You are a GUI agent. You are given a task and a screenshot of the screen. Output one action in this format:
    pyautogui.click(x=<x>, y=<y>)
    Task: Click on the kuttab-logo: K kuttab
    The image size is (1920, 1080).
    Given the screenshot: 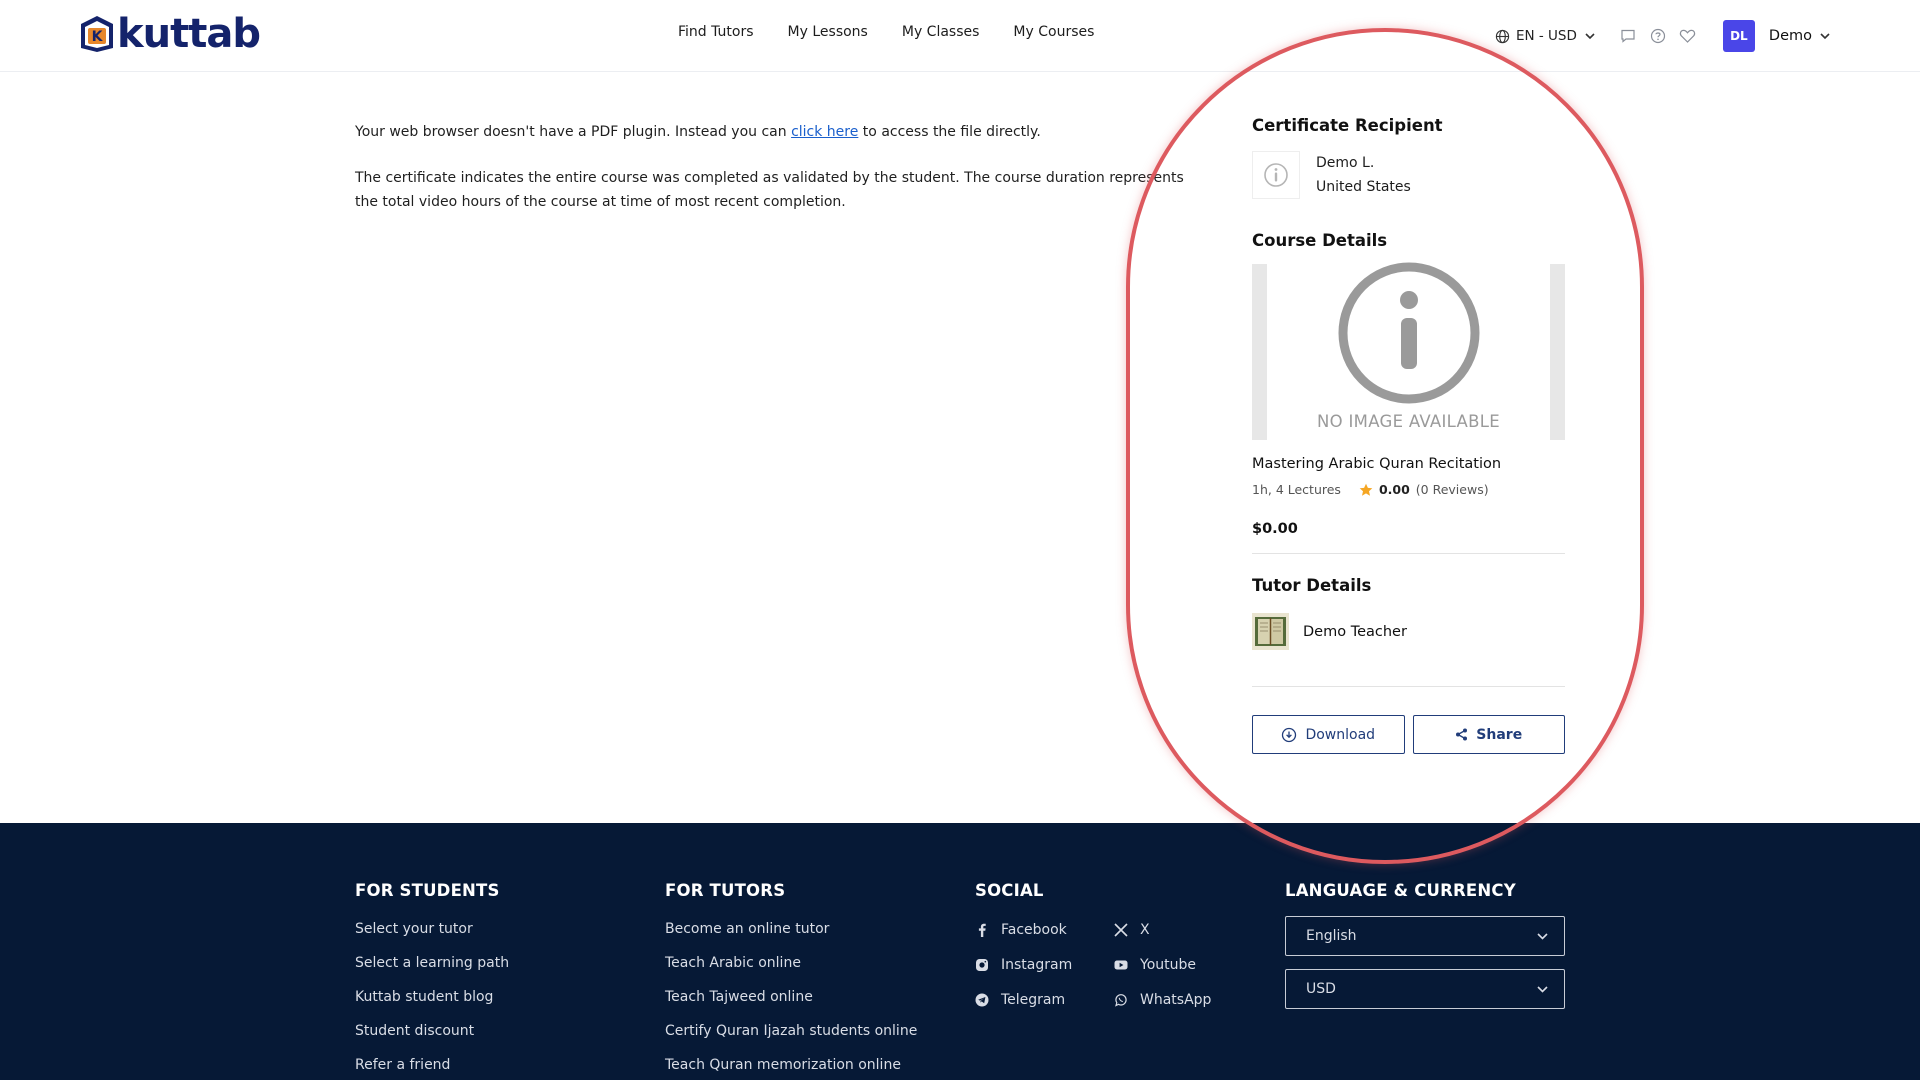 What is the action you would take?
    pyautogui.click(x=169, y=34)
    